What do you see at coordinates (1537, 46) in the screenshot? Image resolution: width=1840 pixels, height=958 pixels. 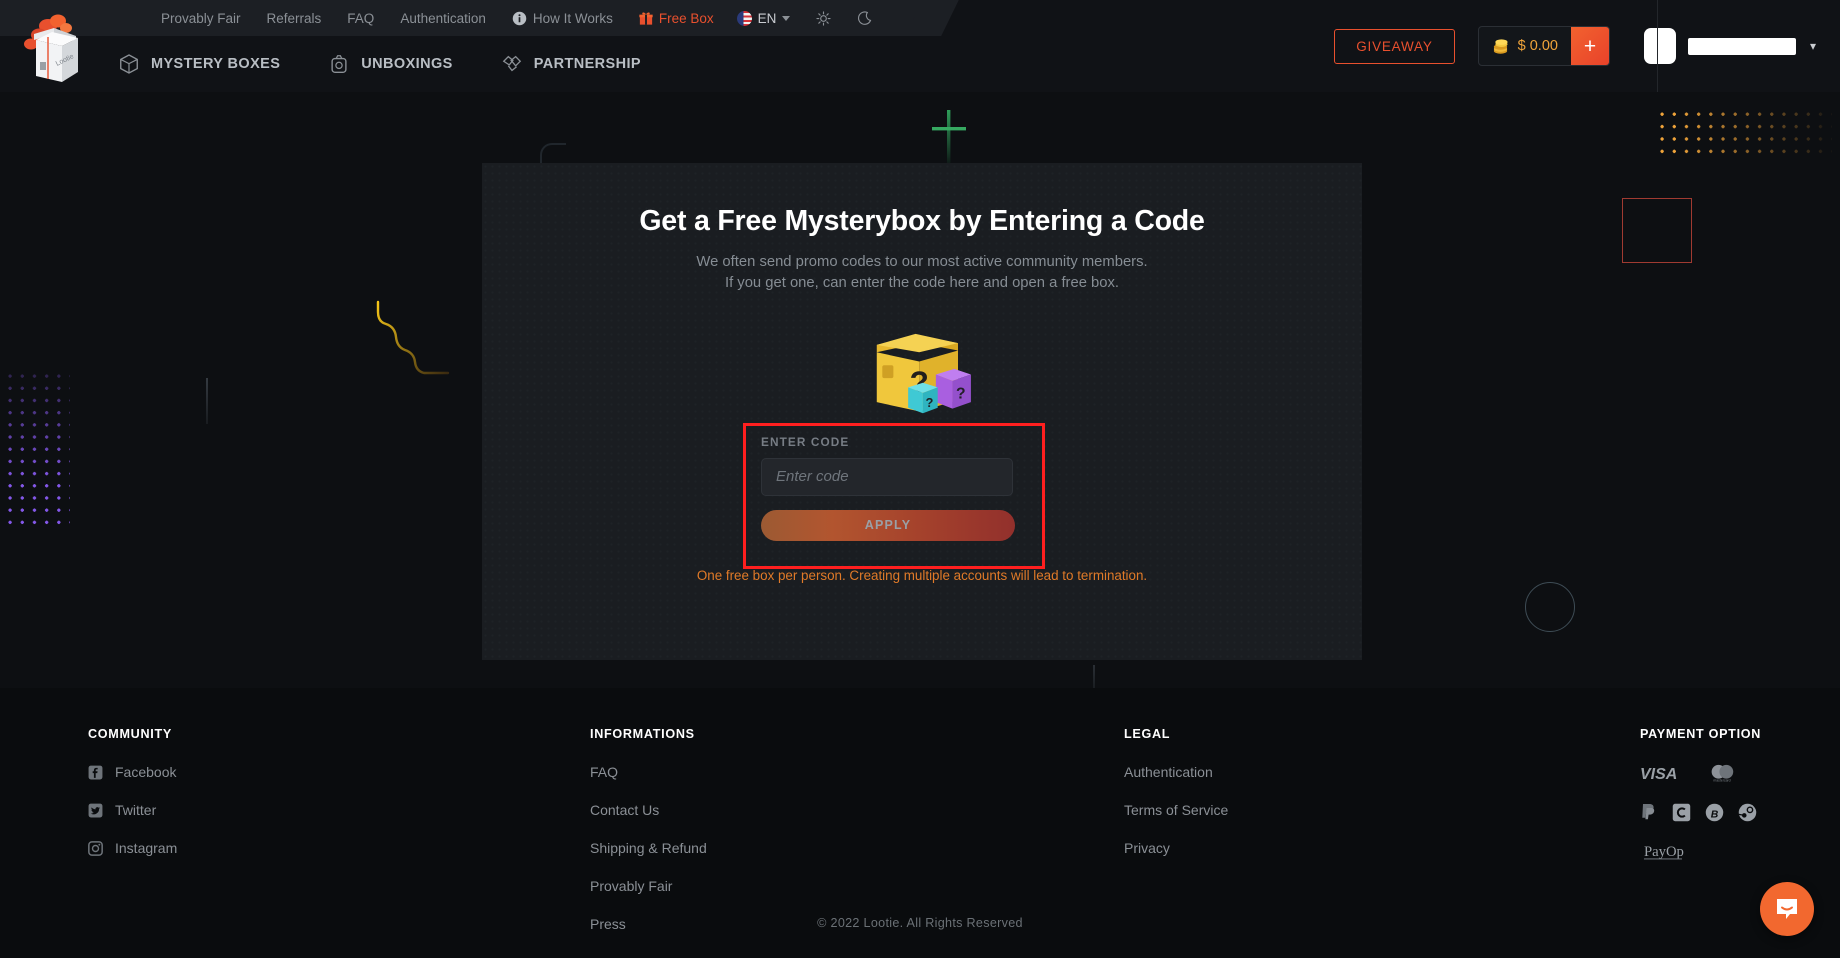 I see `balance-amount: $ 0.00` at bounding box center [1537, 46].